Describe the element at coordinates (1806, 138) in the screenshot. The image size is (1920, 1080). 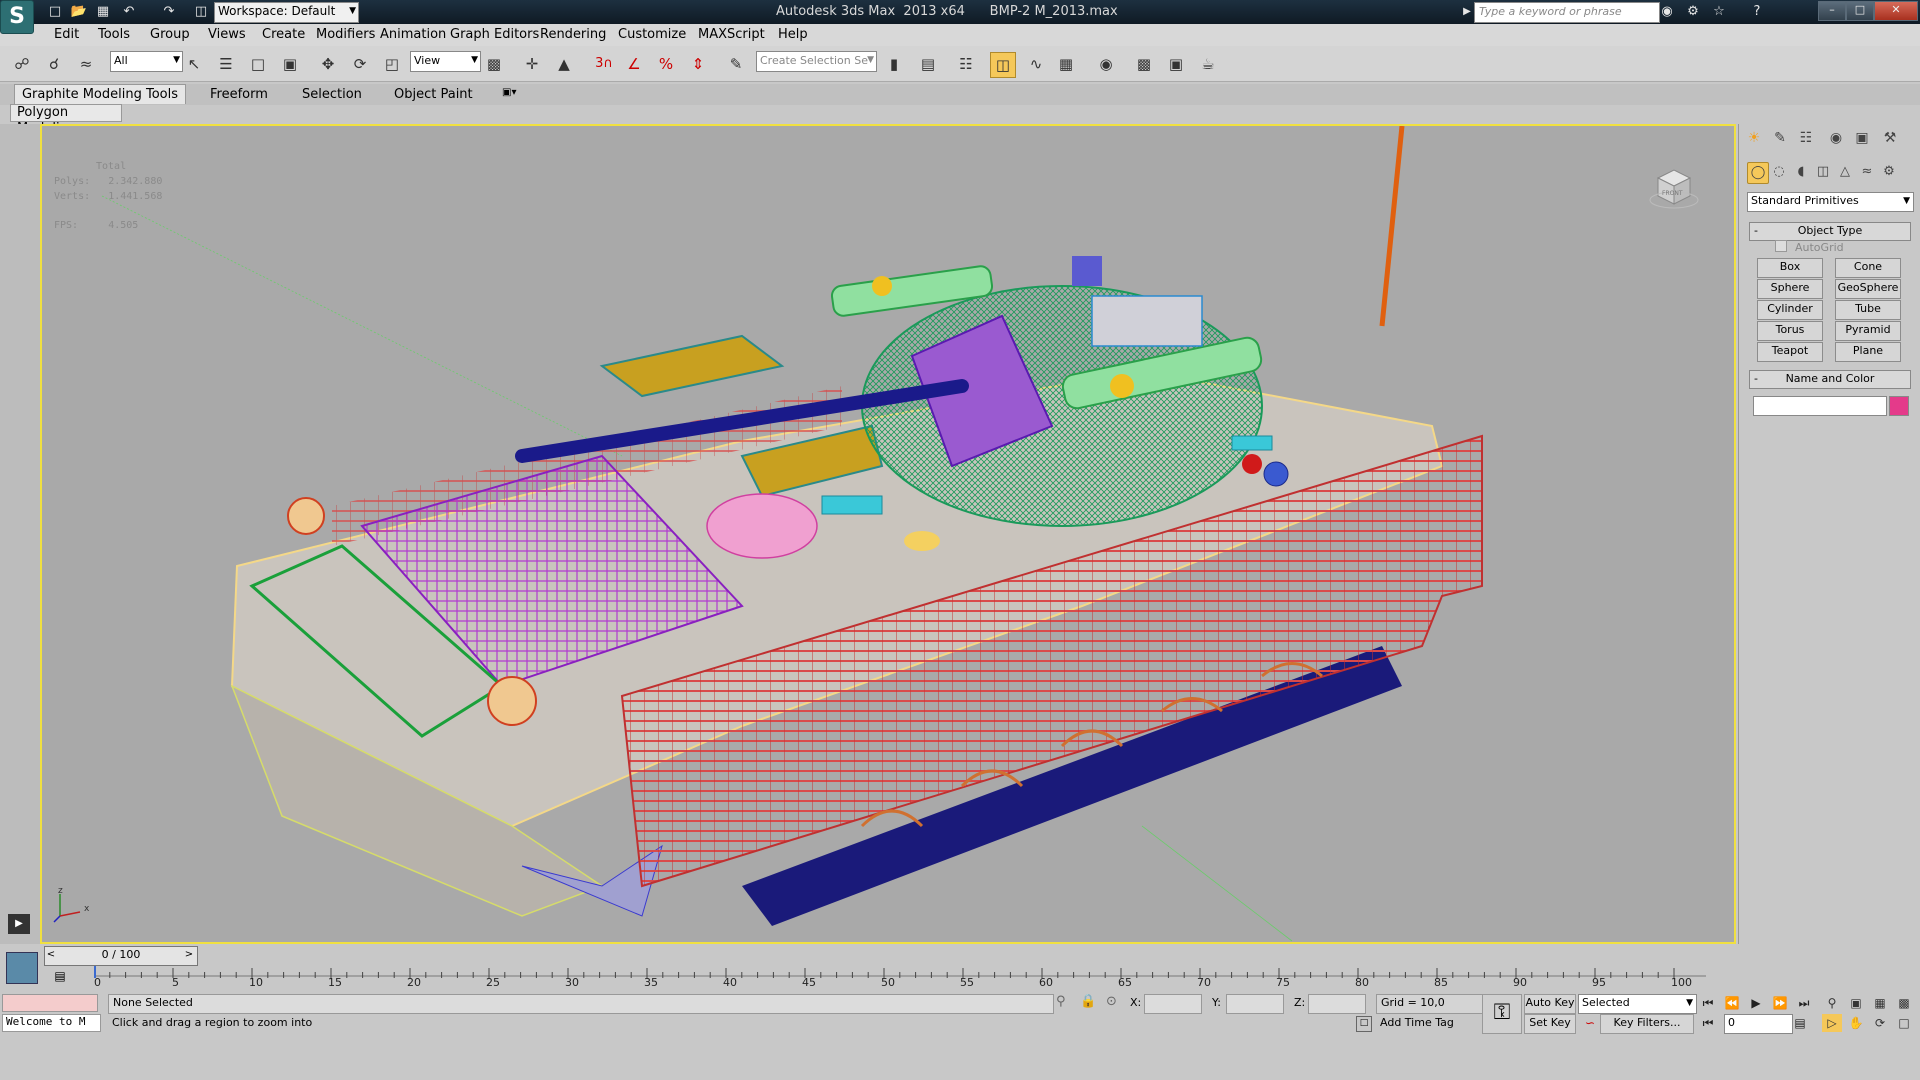
I see `hierarchy-tab-icon: ☷` at that location.